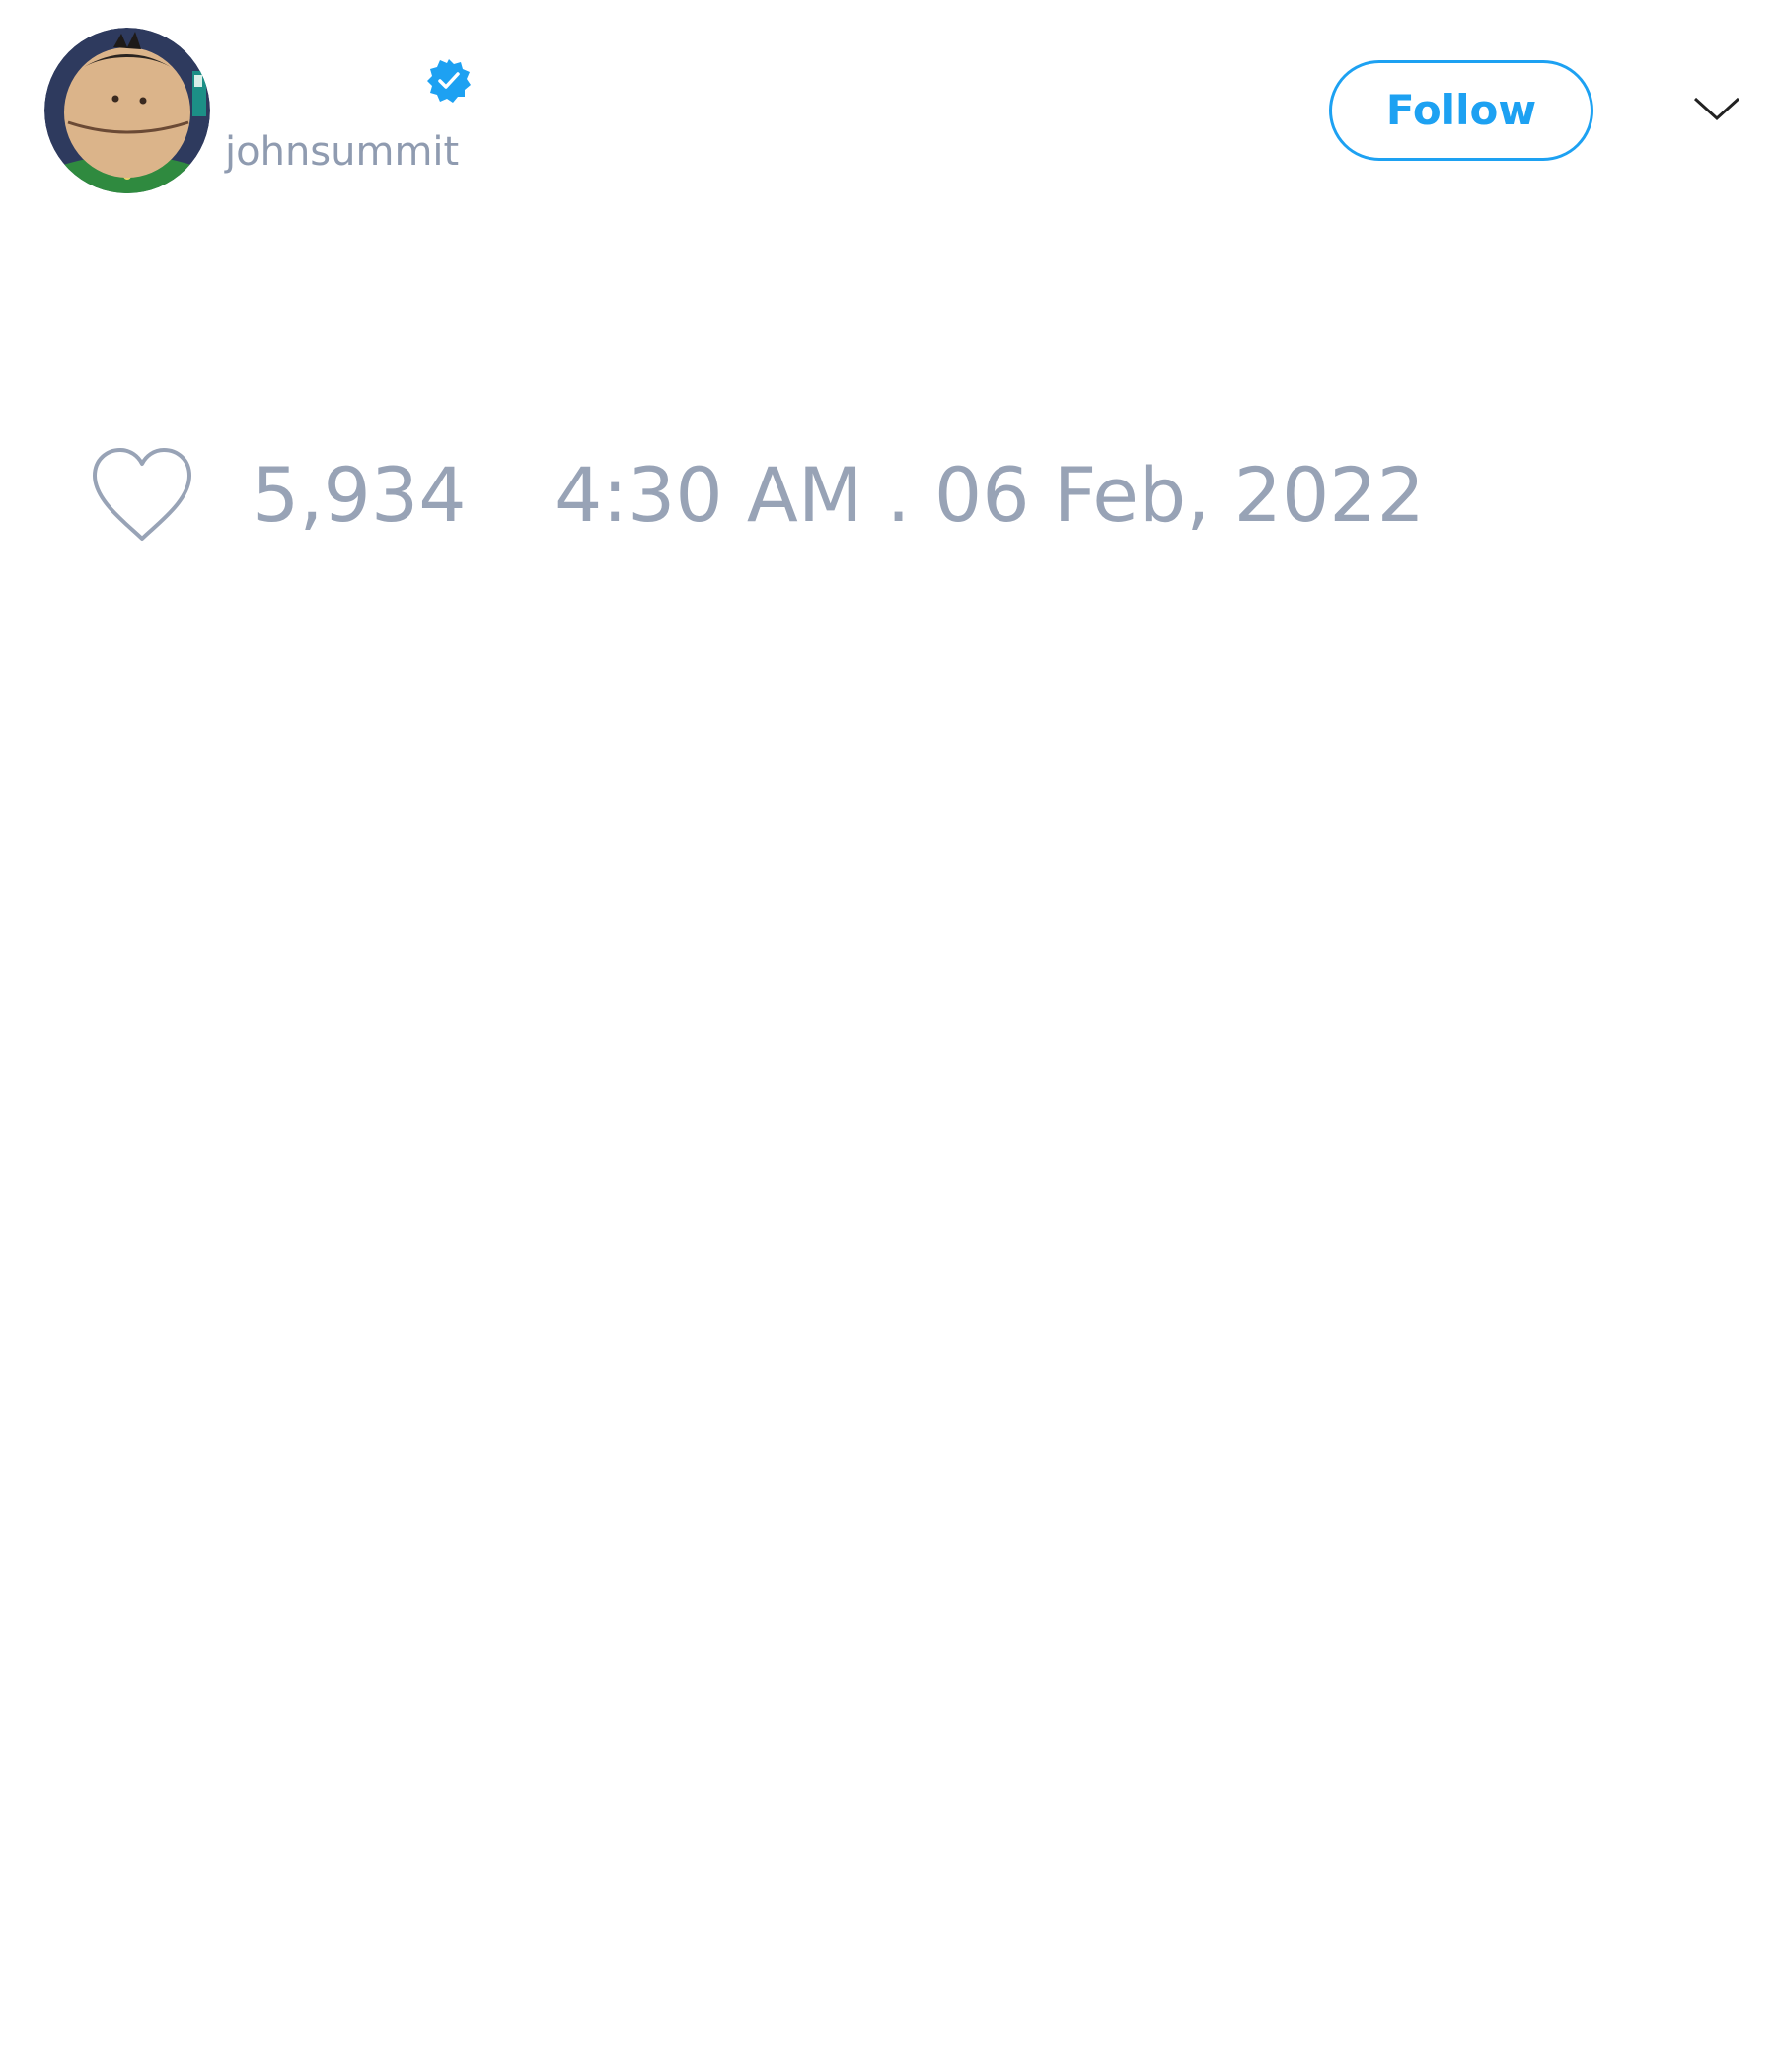 This screenshot has width=1776, height=2072. I want to click on username: johnsummit, so click(342, 152).